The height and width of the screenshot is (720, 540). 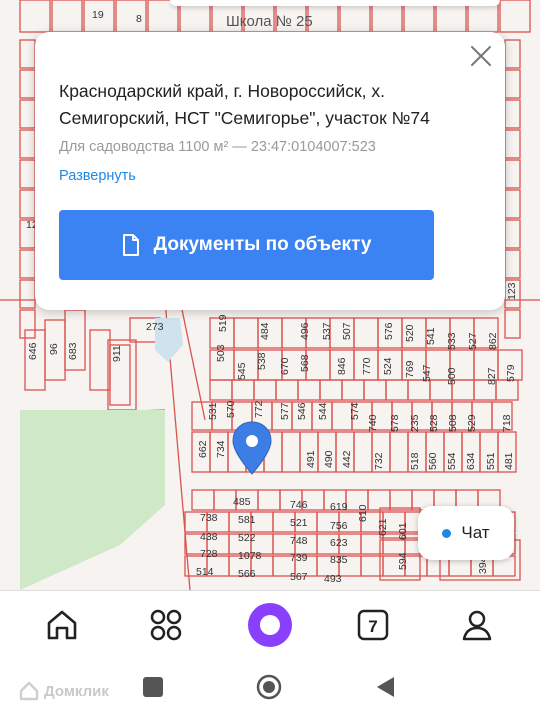 I want to click on home-icon, so click(x=62, y=625).